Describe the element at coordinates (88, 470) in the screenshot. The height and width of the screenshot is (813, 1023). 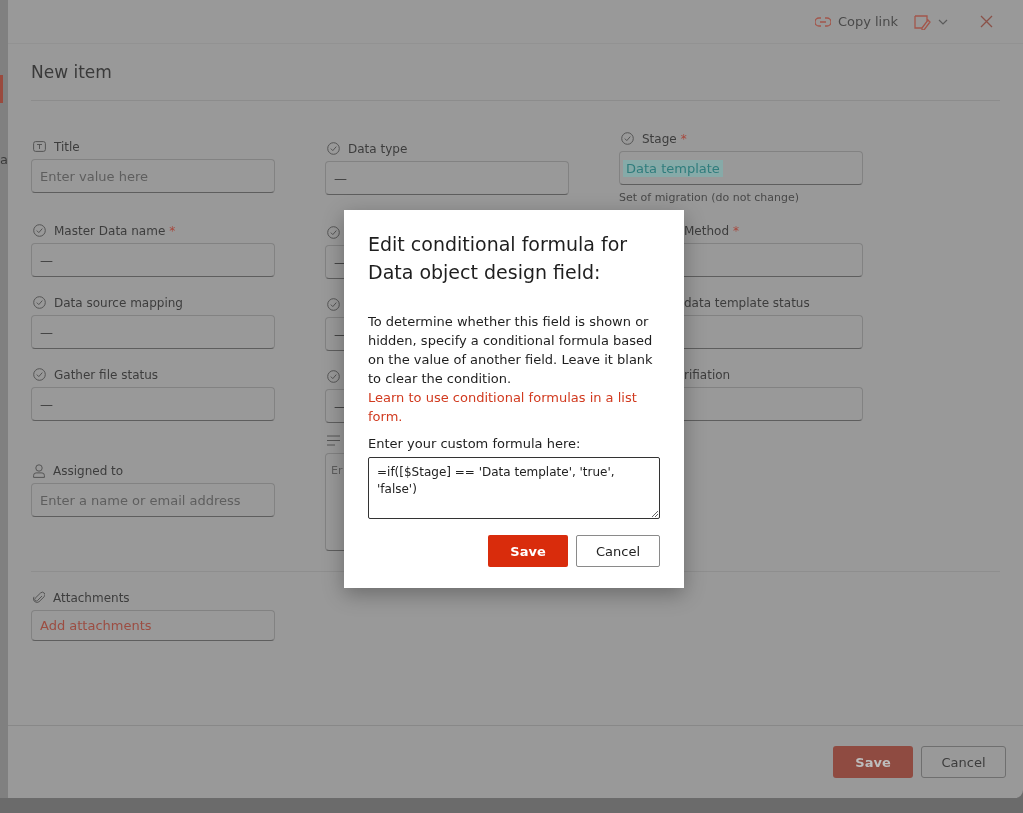
I see `field-label: Assigned to` at that location.